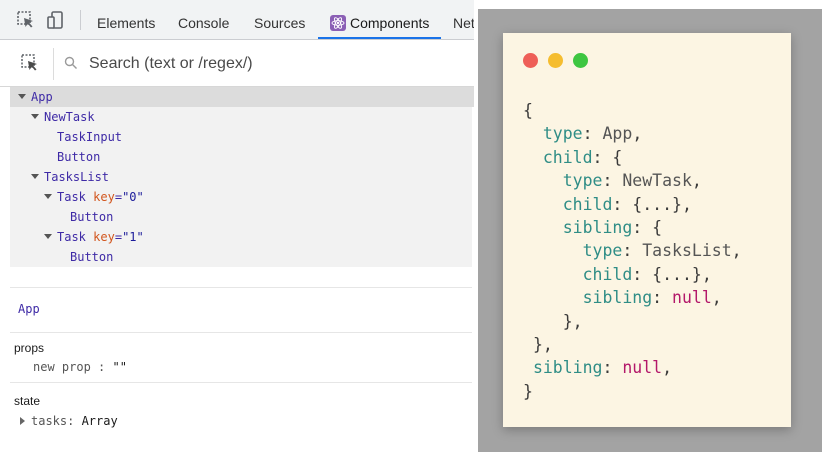 This screenshot has width=828, height=459. Describe the element at coordinates (77, 177) in the screenshot. I see `tree-node-label: TasksList` at that location.